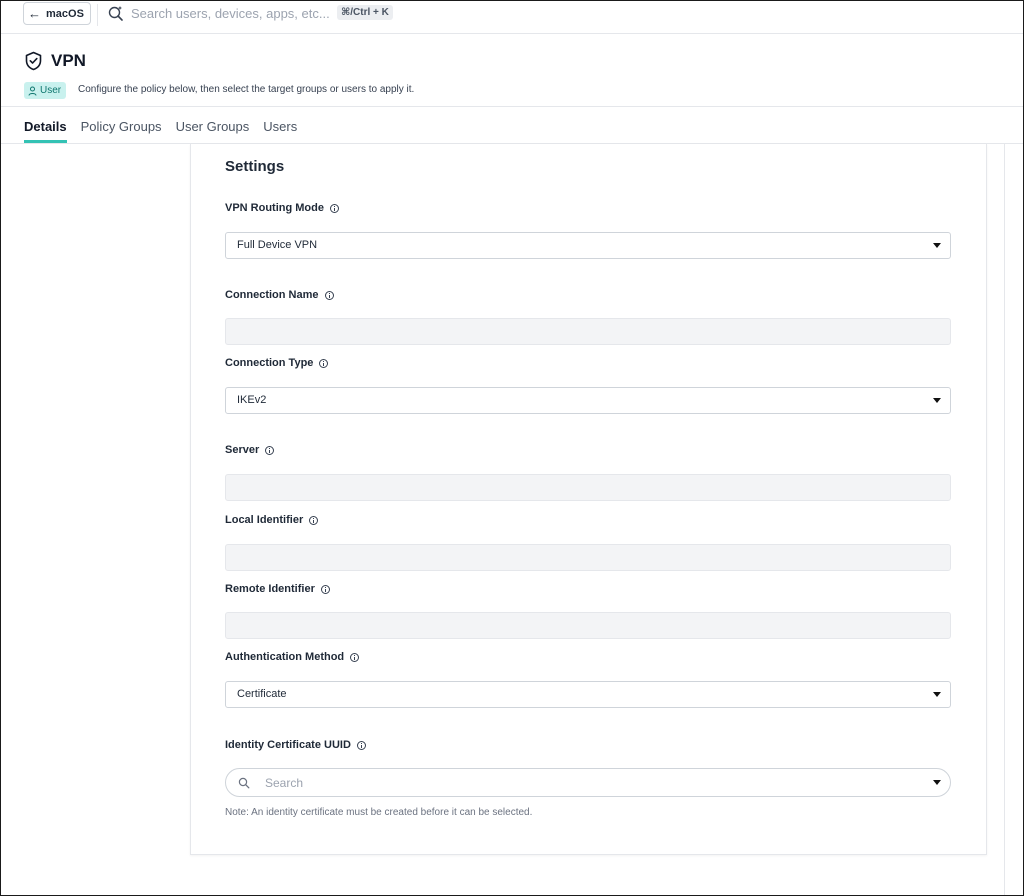 This screenshot has width=1024, height=896. Describe the element at coordinates (272, 295) in the screenshot. I see `connection-name-label-text: Connection Name` at that location.